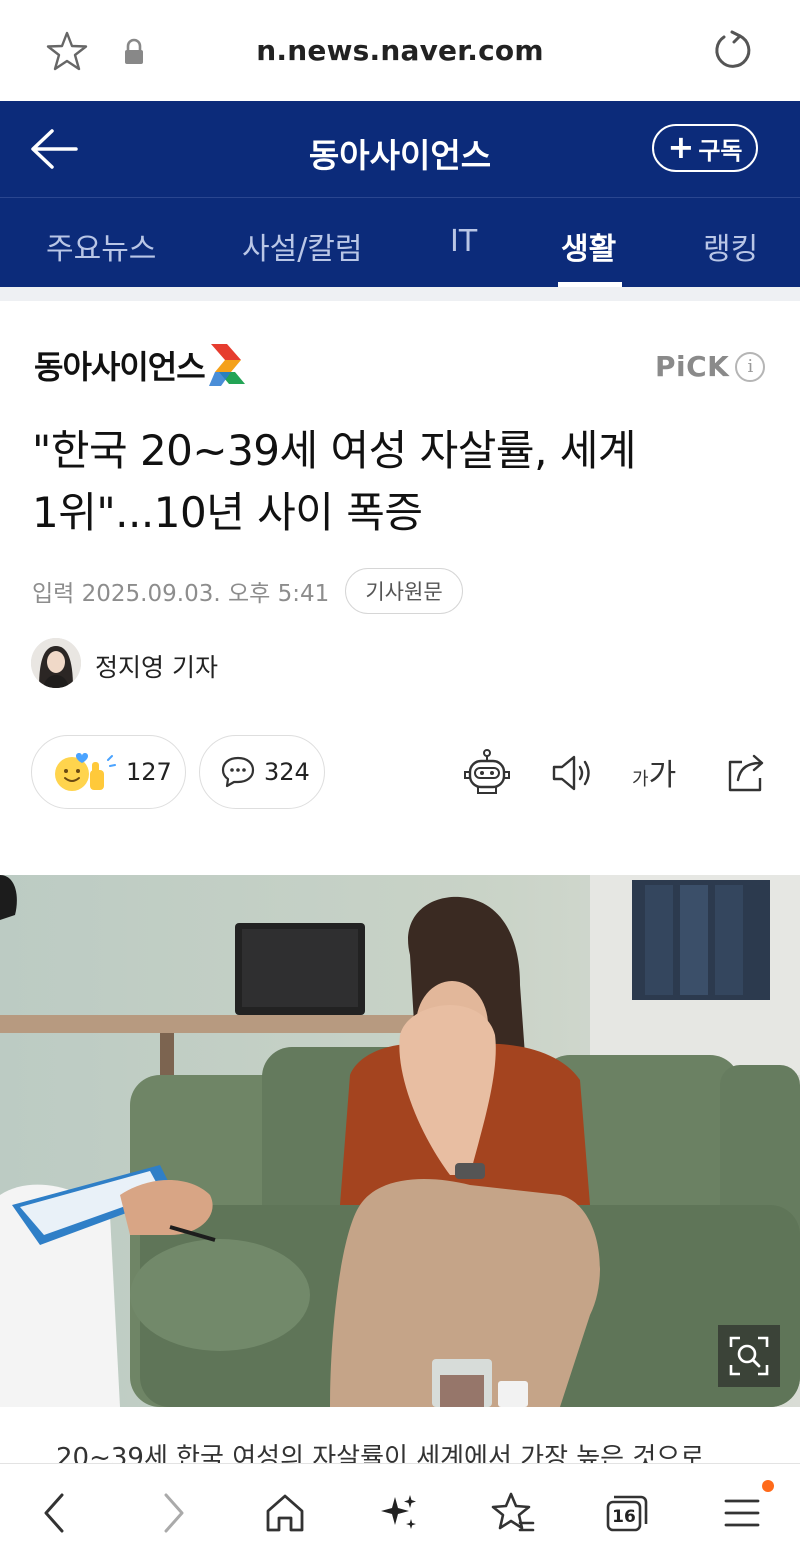 This screenshot has height=1561, width=800. I want to click on browser-url-bar: n.news.naver.com, so click(400, 50).